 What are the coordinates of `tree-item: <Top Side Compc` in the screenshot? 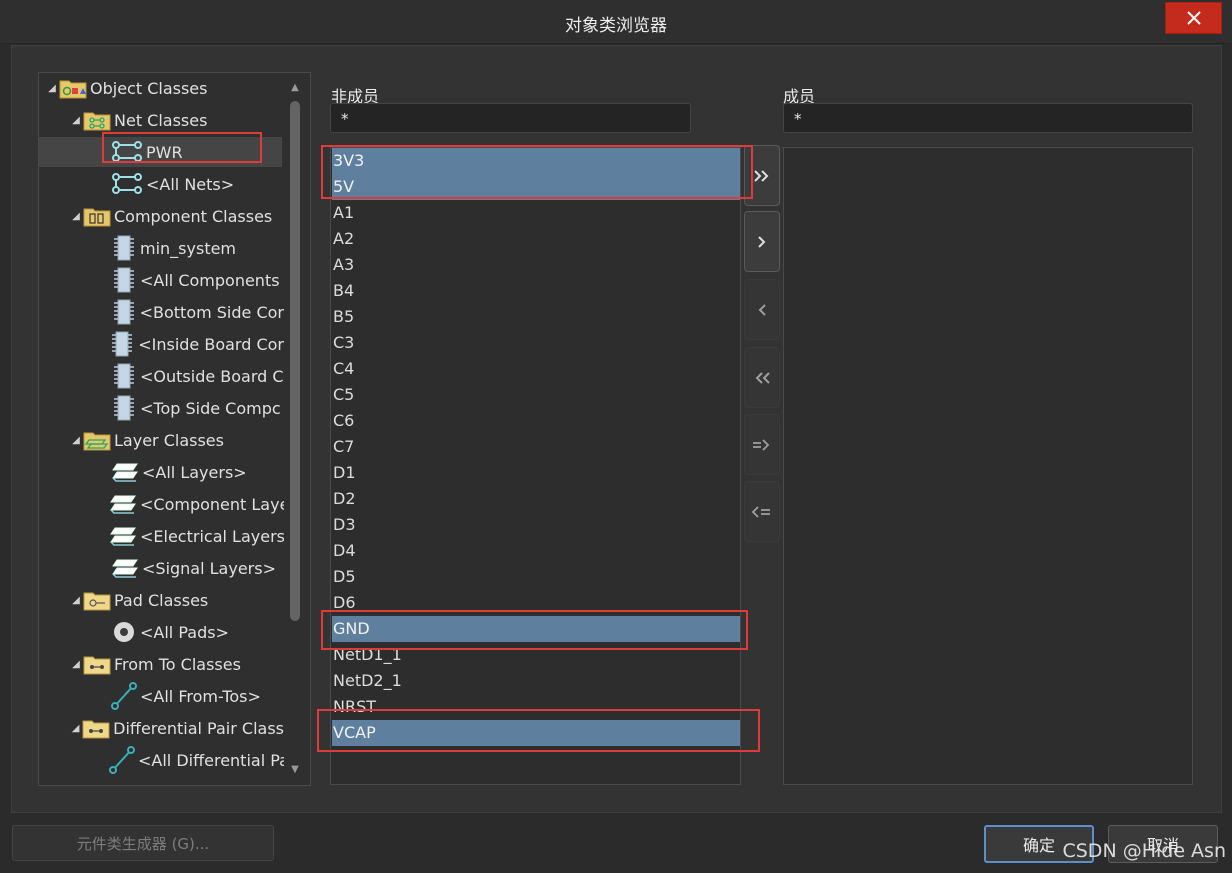 It's located at (161, 408).